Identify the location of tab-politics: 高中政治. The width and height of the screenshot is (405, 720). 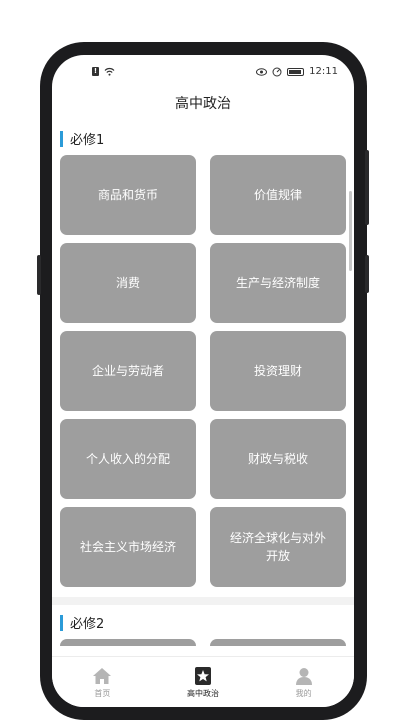
(203, 682).